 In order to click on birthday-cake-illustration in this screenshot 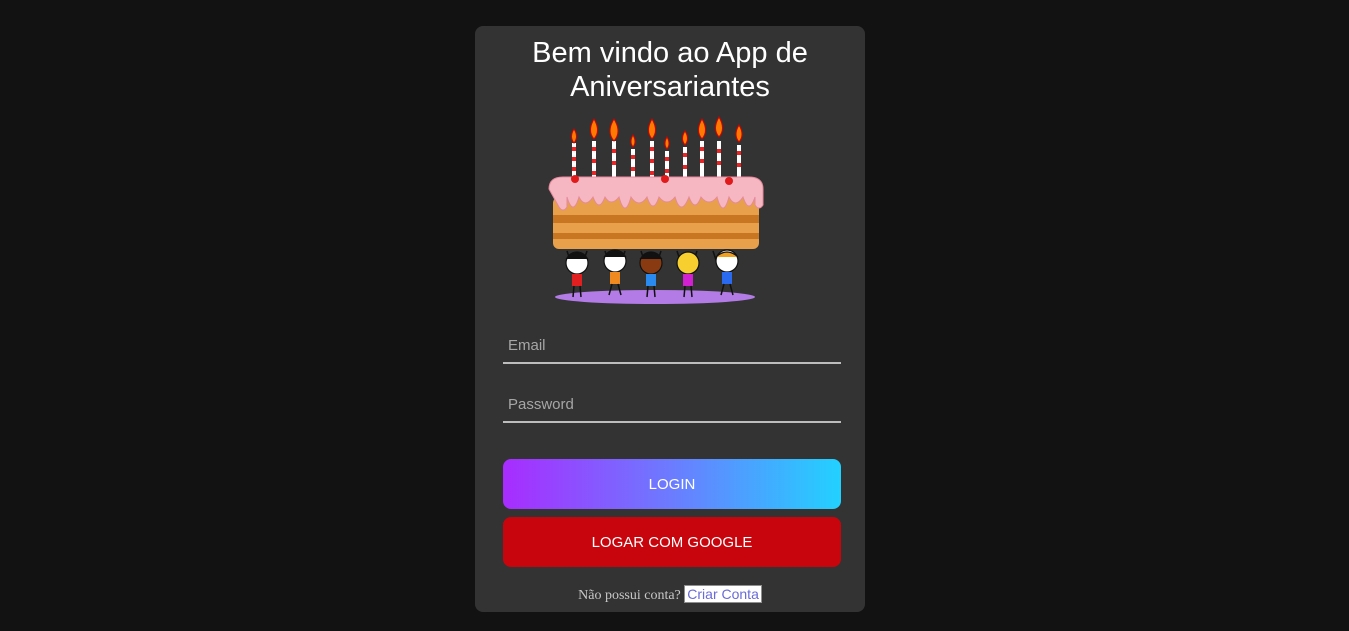, I will do `click(656, 210)`.